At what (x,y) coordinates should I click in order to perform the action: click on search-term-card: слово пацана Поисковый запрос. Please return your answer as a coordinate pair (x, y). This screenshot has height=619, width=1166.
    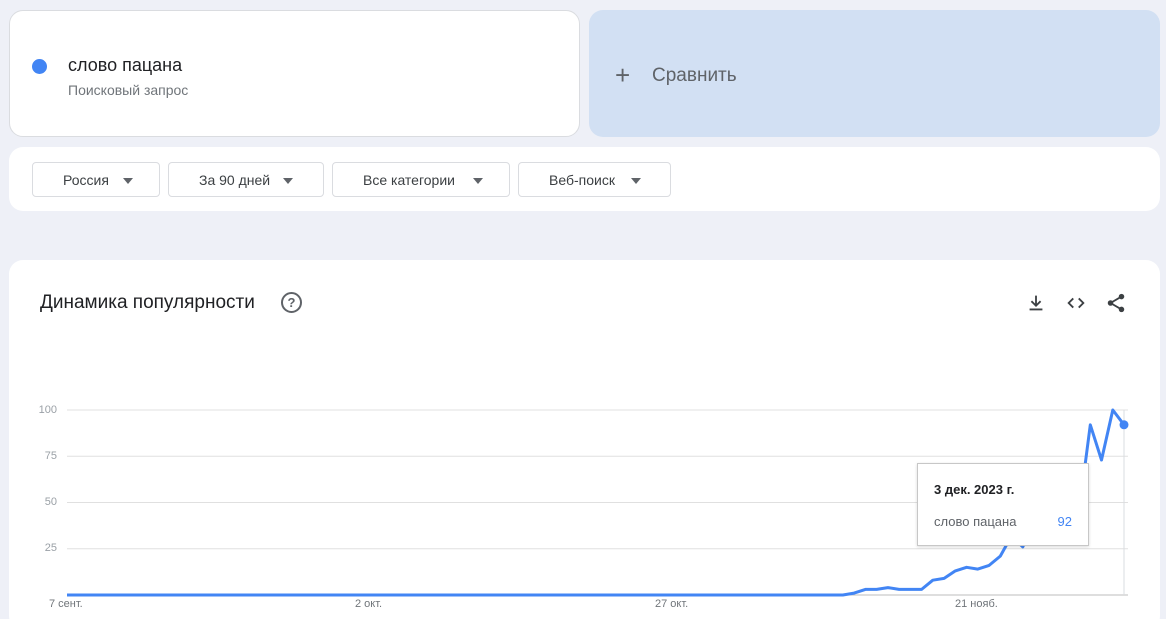
    Looking at the image, I should click on (294, 73).